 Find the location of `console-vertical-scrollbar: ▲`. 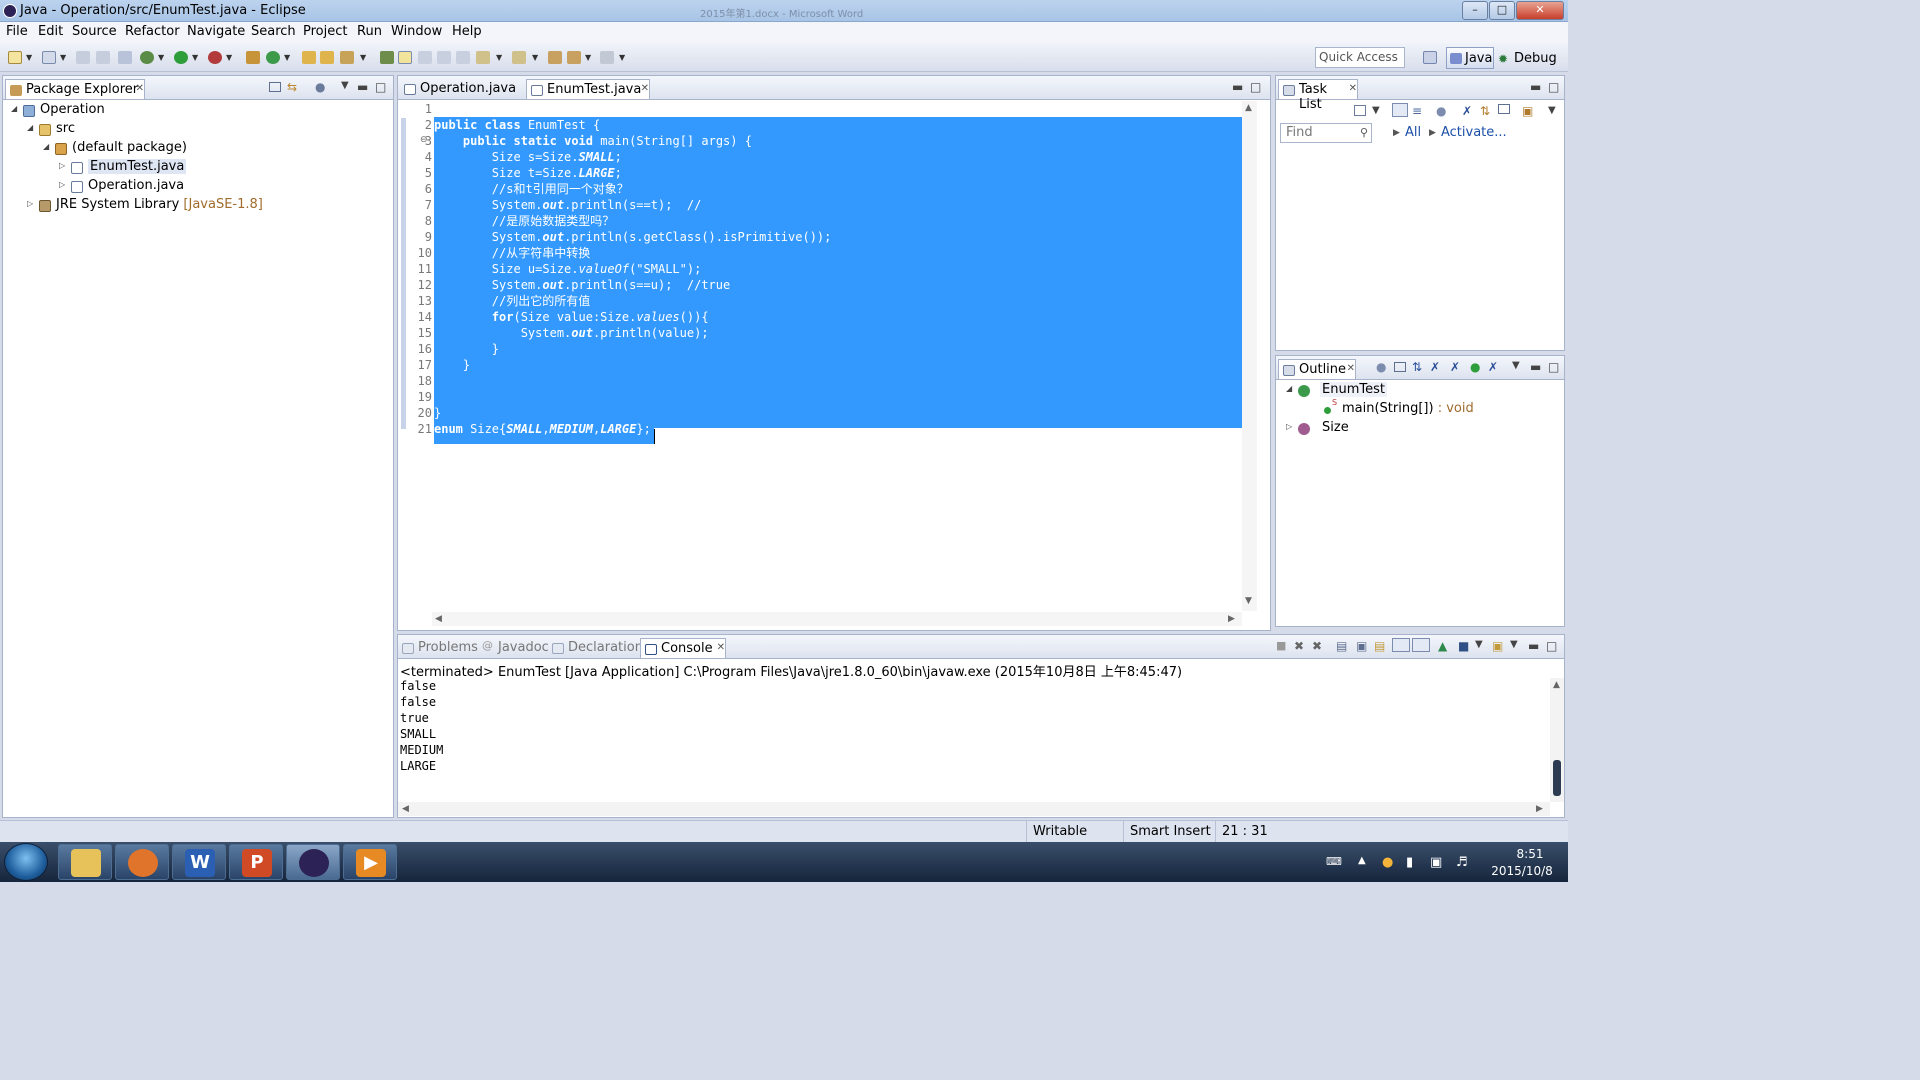

console-vertical-scrollbar: ▲ is located at coordinates (1557, 740).